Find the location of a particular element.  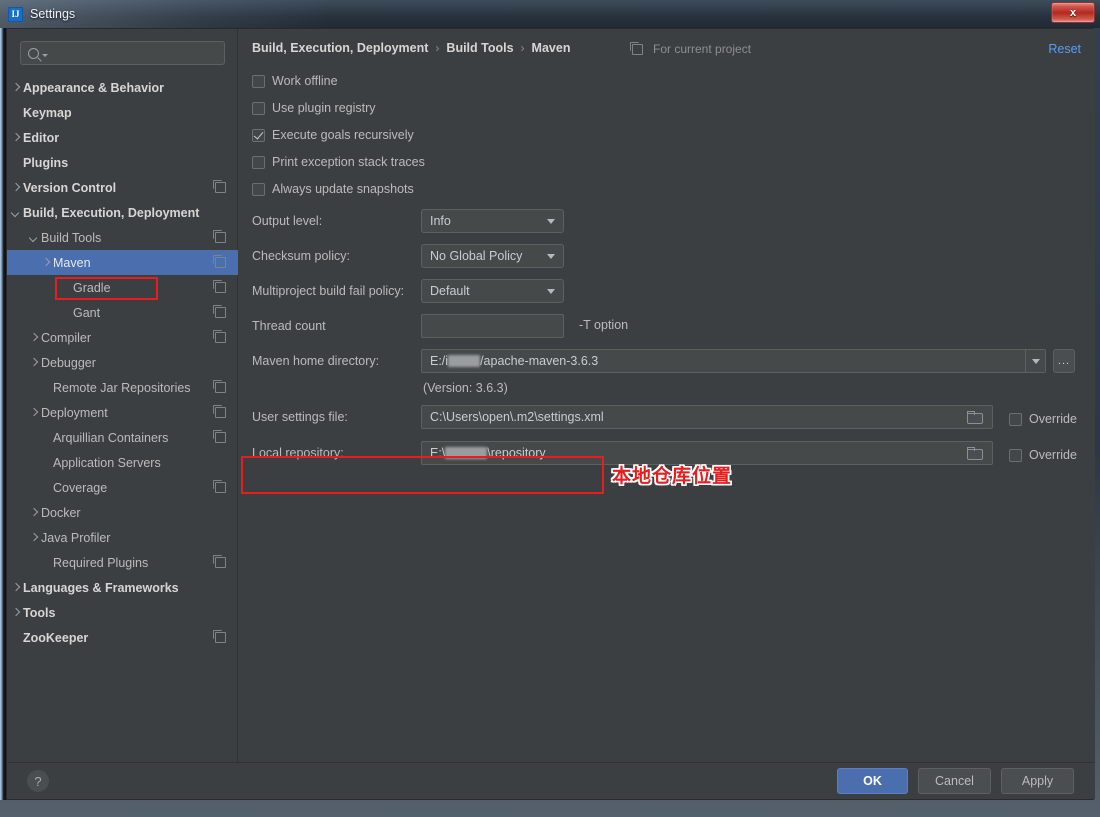

thread-count-input is located at coordinates (492, 326).